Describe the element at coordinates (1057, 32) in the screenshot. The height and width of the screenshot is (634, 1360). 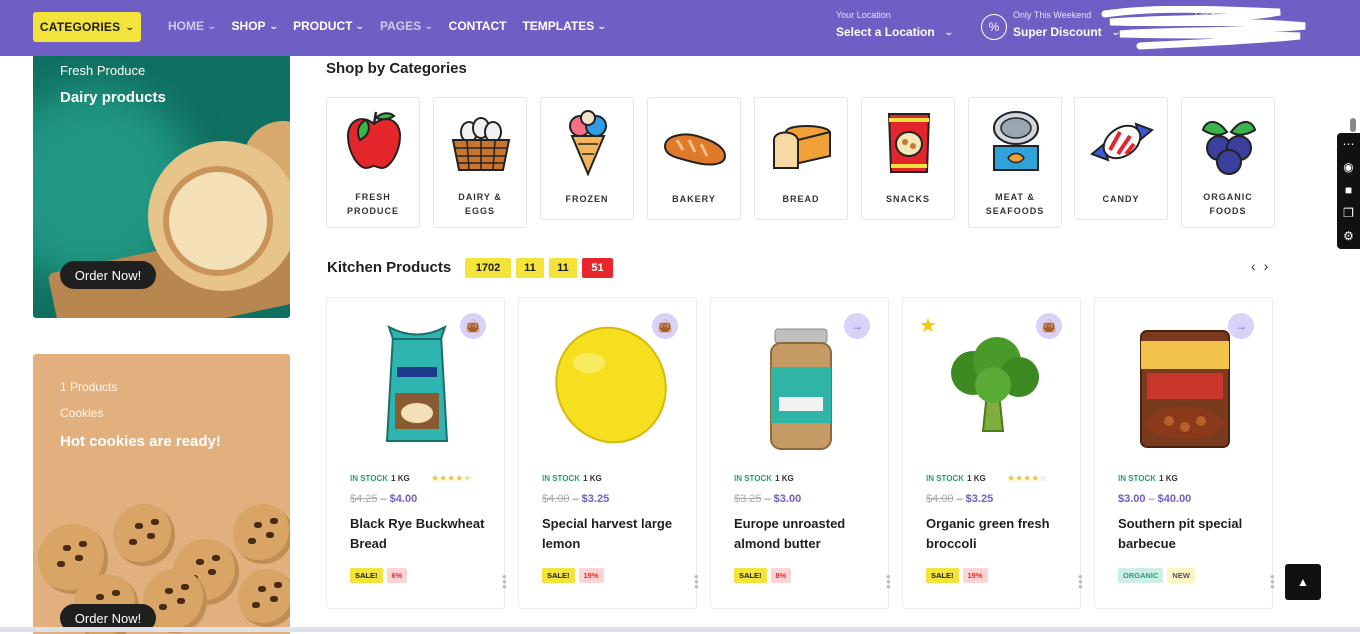
I see `promo-value: Super Discount` at that location.